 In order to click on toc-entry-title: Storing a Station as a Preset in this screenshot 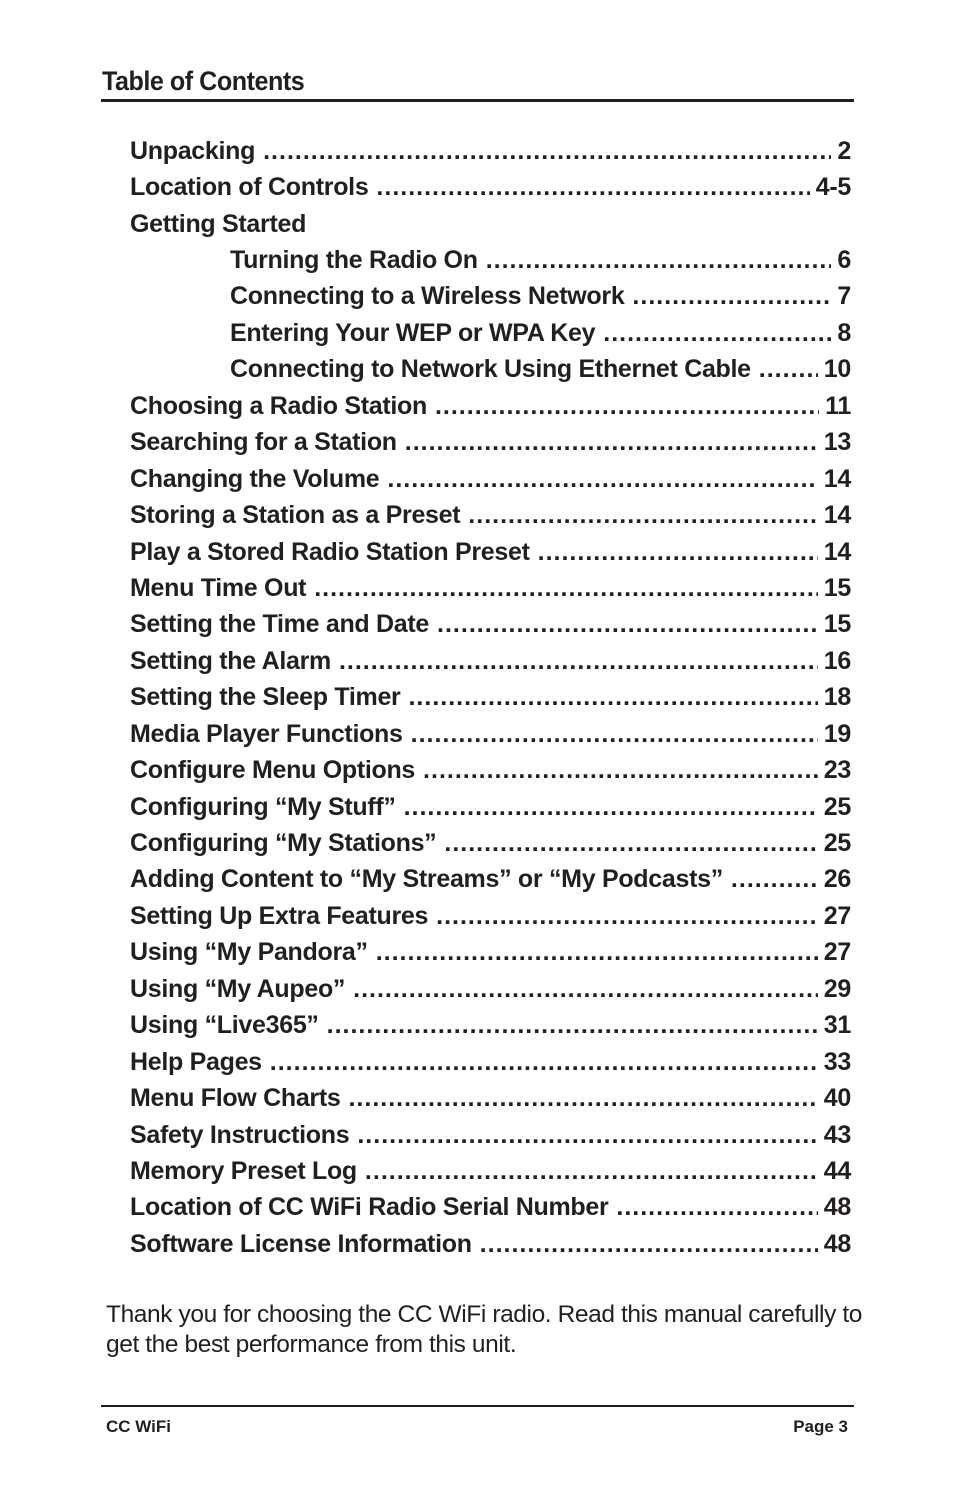, I will do `click(295, 515)`.